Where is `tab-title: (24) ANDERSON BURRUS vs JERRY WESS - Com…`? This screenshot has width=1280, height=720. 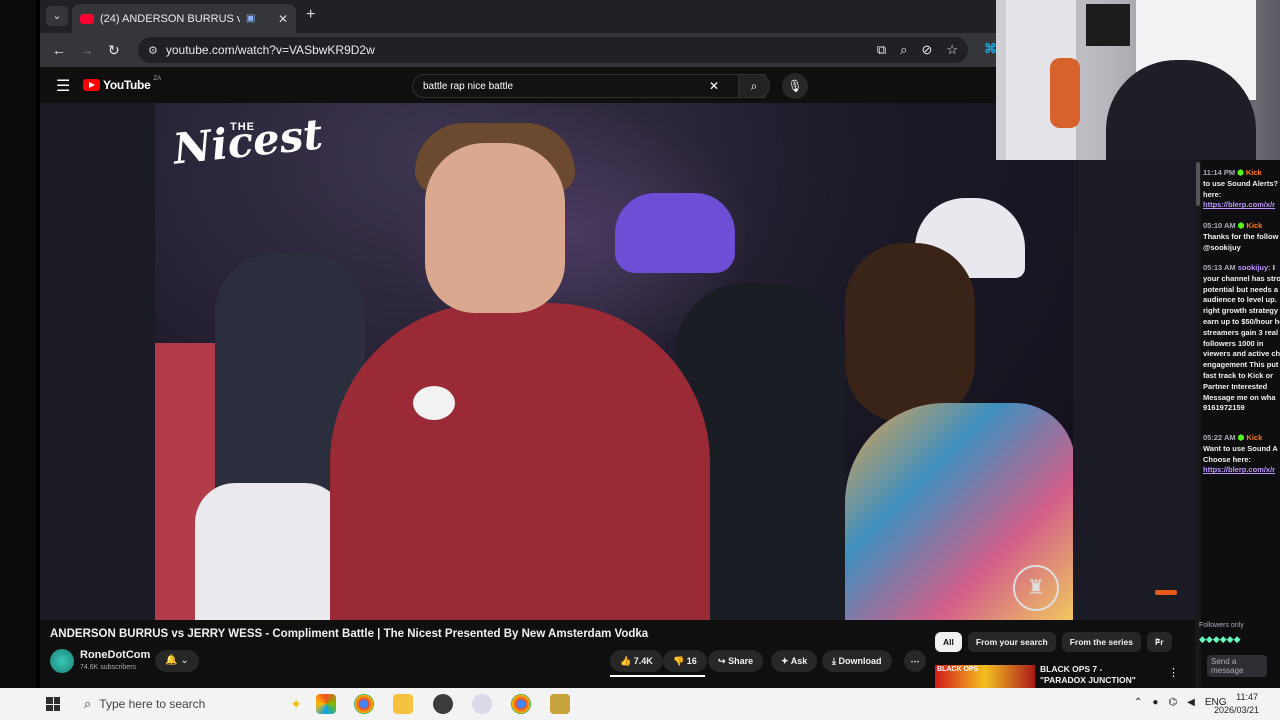 tab-title: (24) ANDERSON BURRUS vs JERRY WESS - Com… is located at coordinates (170, 18).